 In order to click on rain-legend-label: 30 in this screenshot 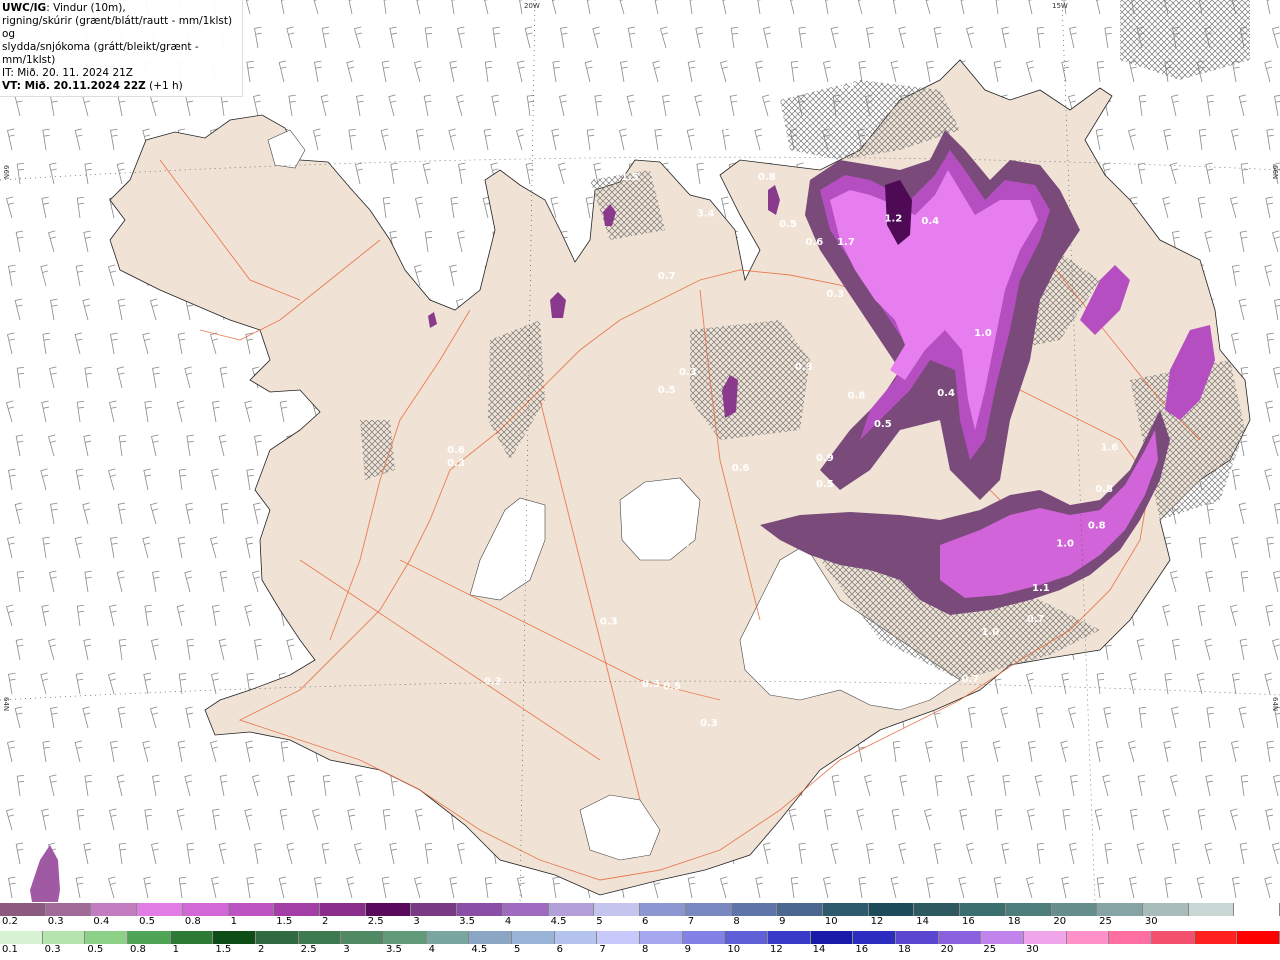, I will do `click(1032, 949)`.